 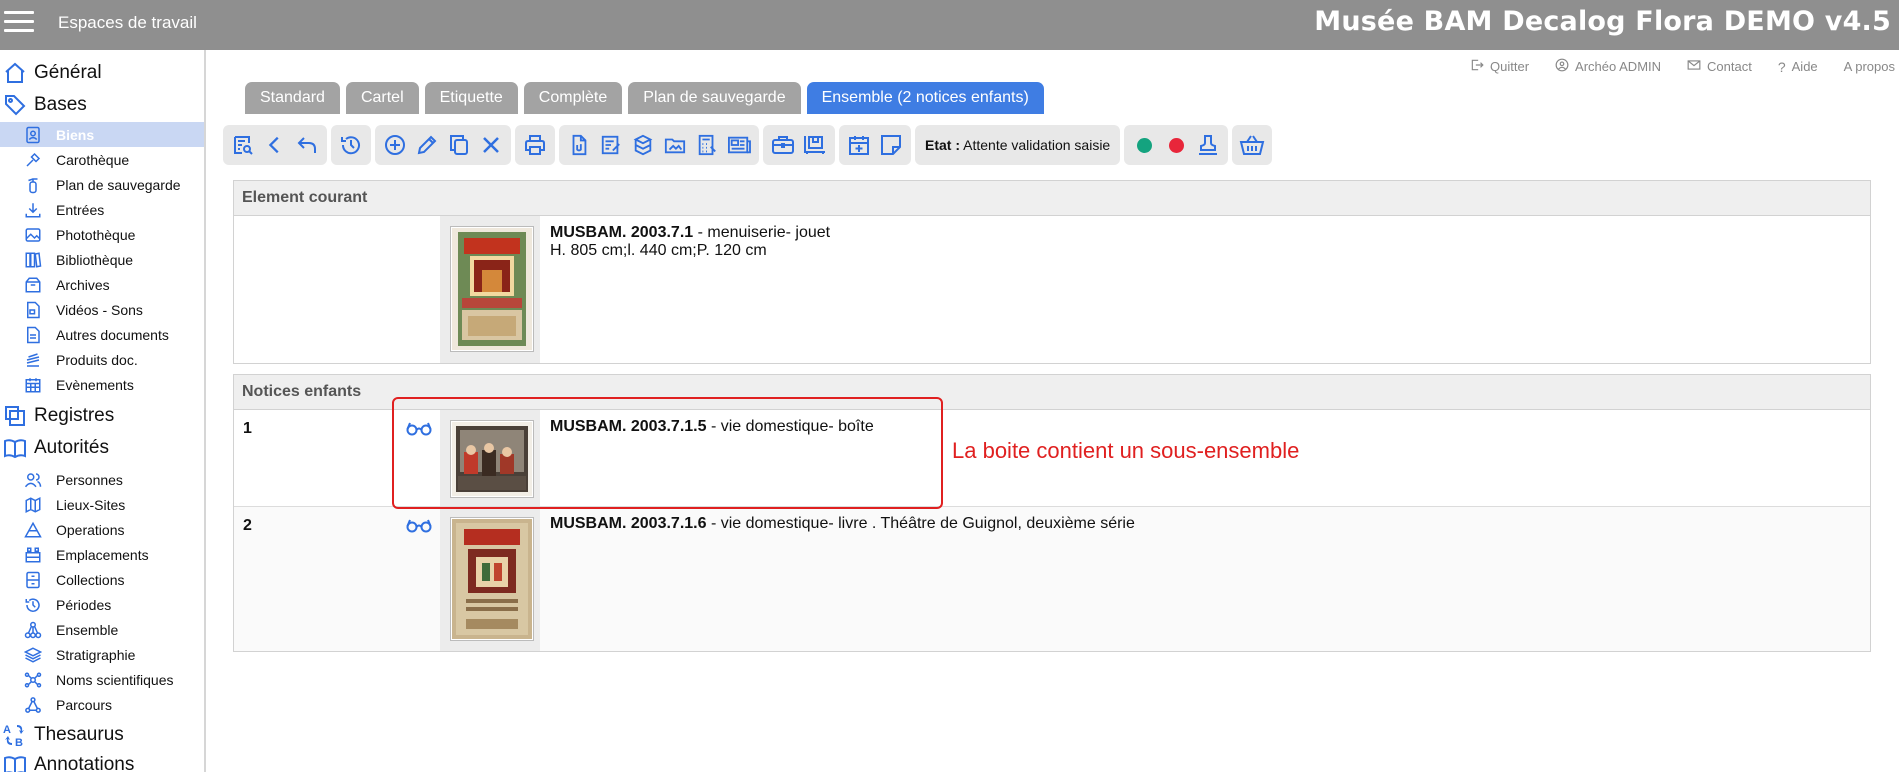 I want to click on basket-icon, so click(x=1252, y=145).